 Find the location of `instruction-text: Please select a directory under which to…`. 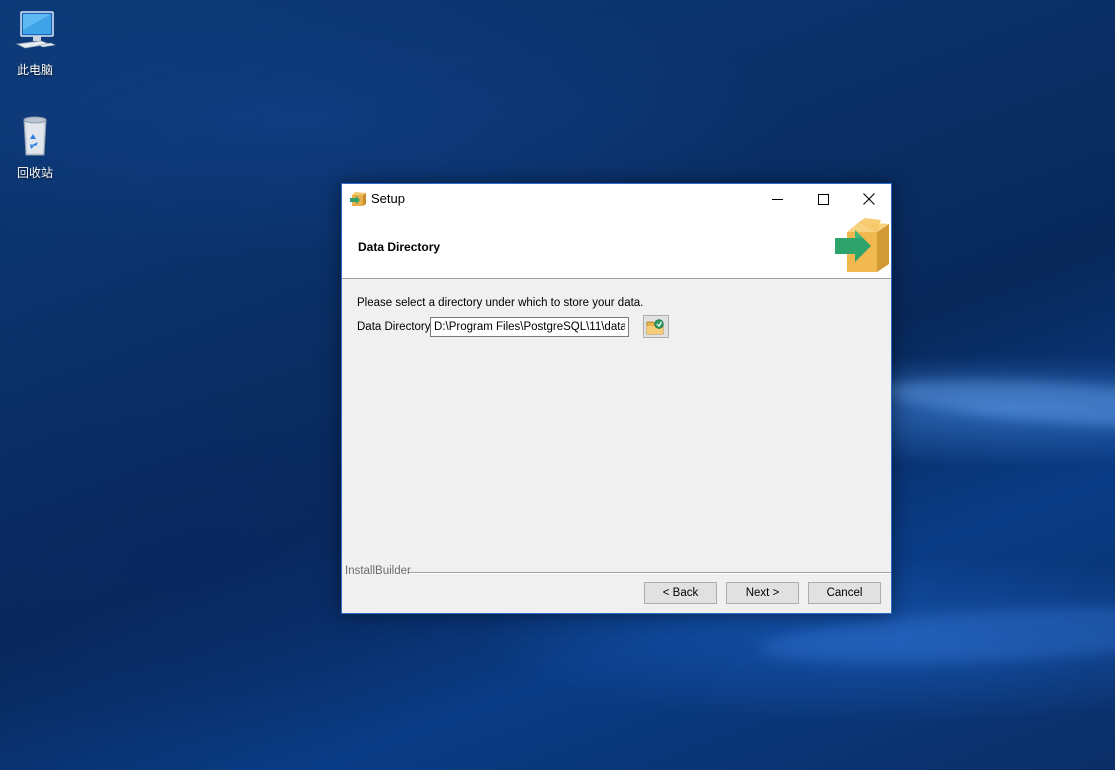

instruction-text: Please select a directory under which to… is located at coordinates (500, 303).